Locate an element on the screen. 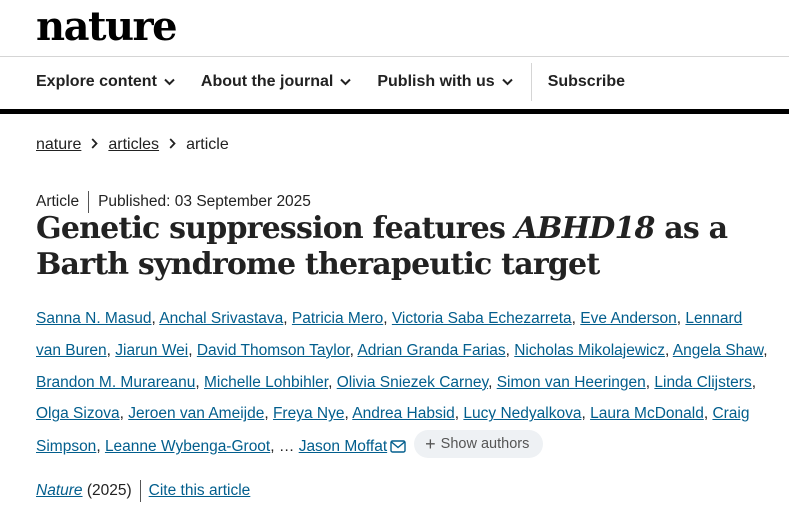  nav-subscribe: Subscribe is located at coordinates (586, 82).